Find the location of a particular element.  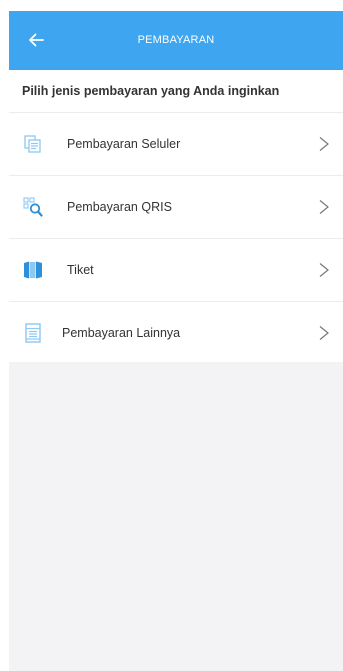

back-button is located at coordinates (36, 40).